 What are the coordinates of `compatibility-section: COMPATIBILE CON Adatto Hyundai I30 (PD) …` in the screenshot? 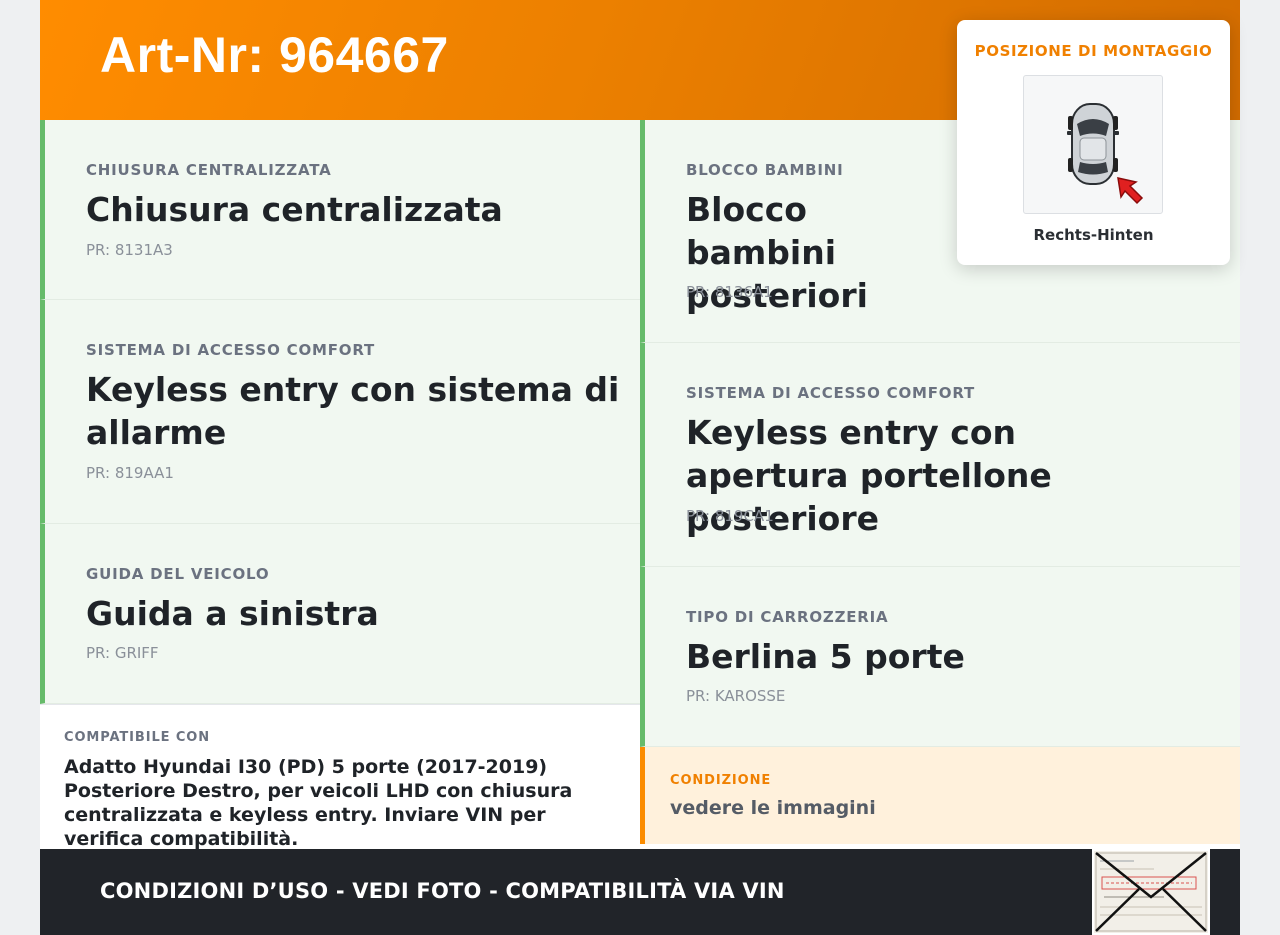 It's located at (340, 777).